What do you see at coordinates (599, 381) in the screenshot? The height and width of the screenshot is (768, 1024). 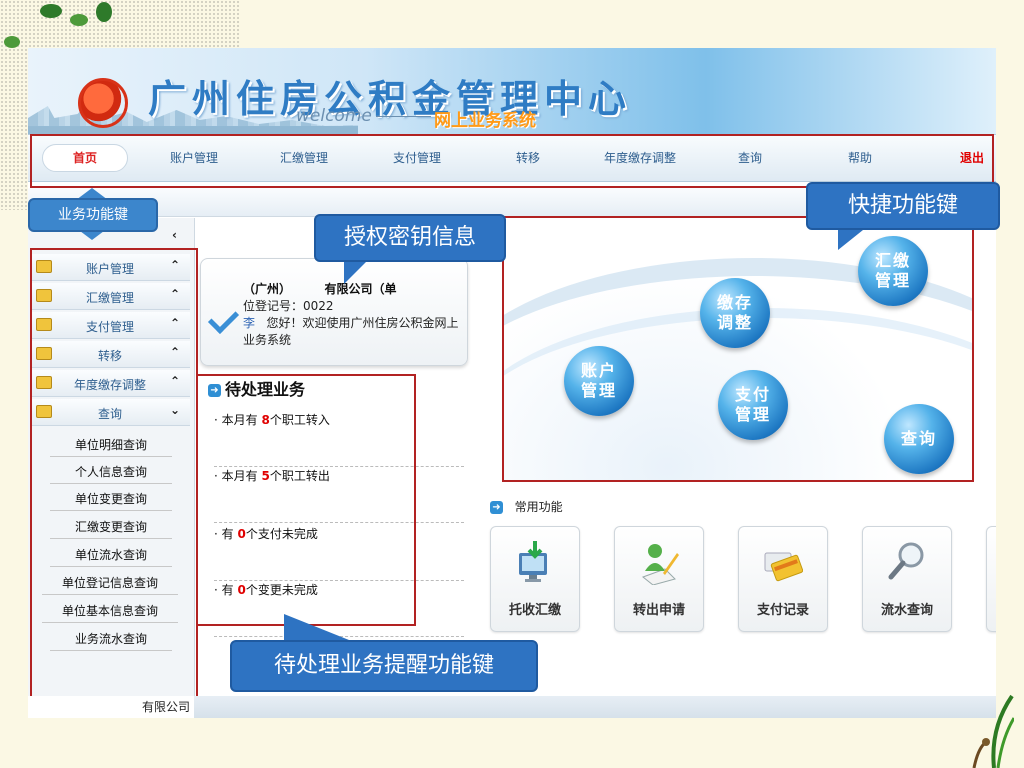 I see `shortcut-account-management: 账户管理` at bounding box center [599, 381].